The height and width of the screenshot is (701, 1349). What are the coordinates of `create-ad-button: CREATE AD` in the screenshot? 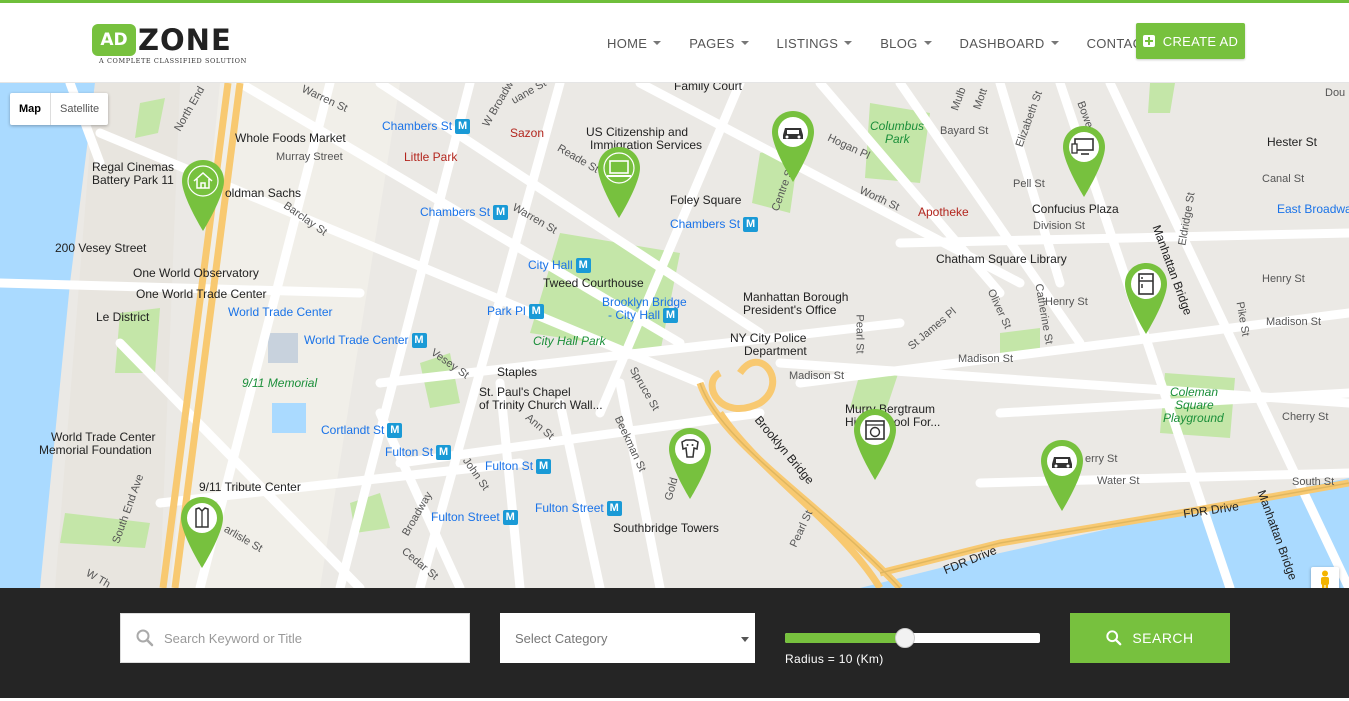 It's located at (1190, 41).